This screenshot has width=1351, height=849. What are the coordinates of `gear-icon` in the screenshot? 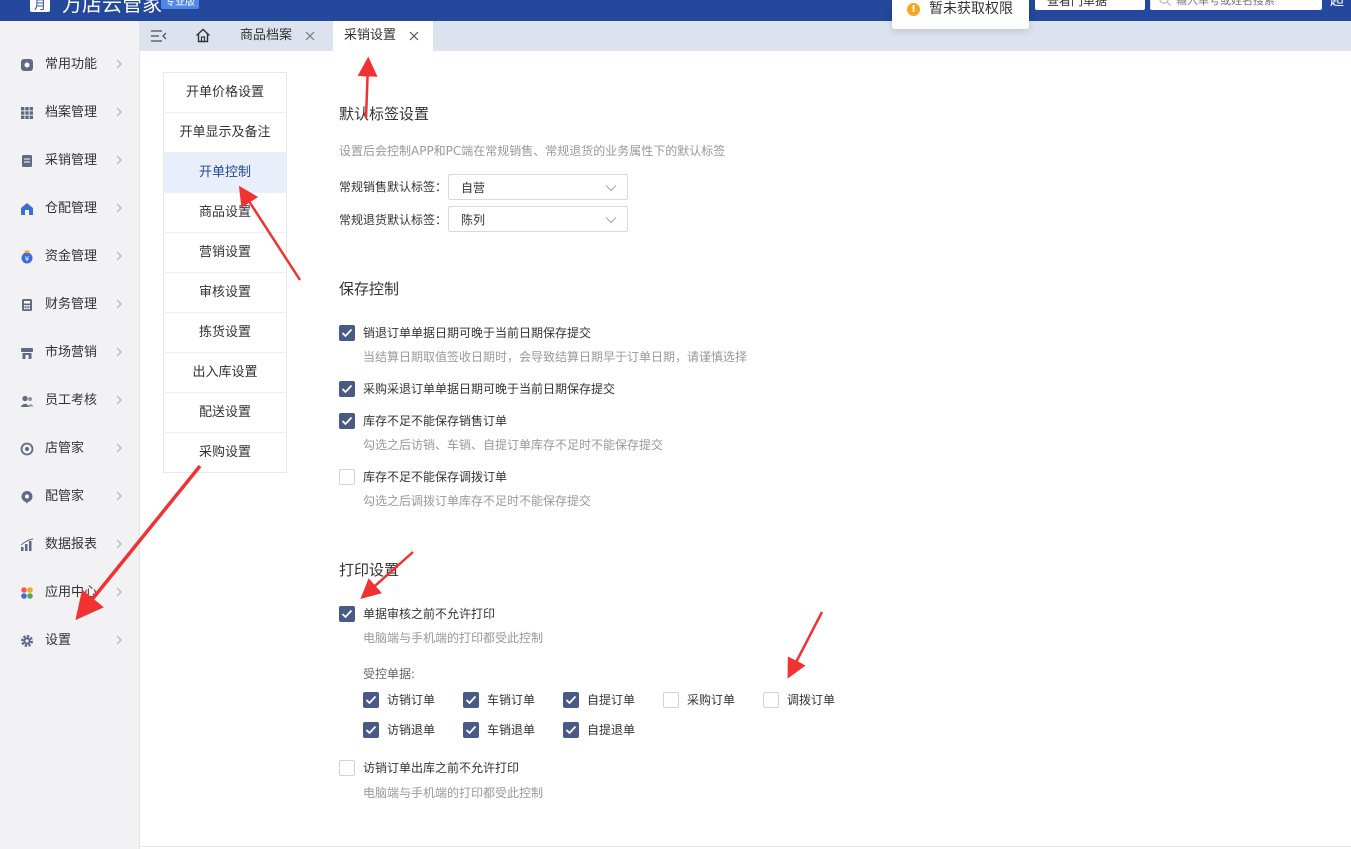 It's located at (27, 641).